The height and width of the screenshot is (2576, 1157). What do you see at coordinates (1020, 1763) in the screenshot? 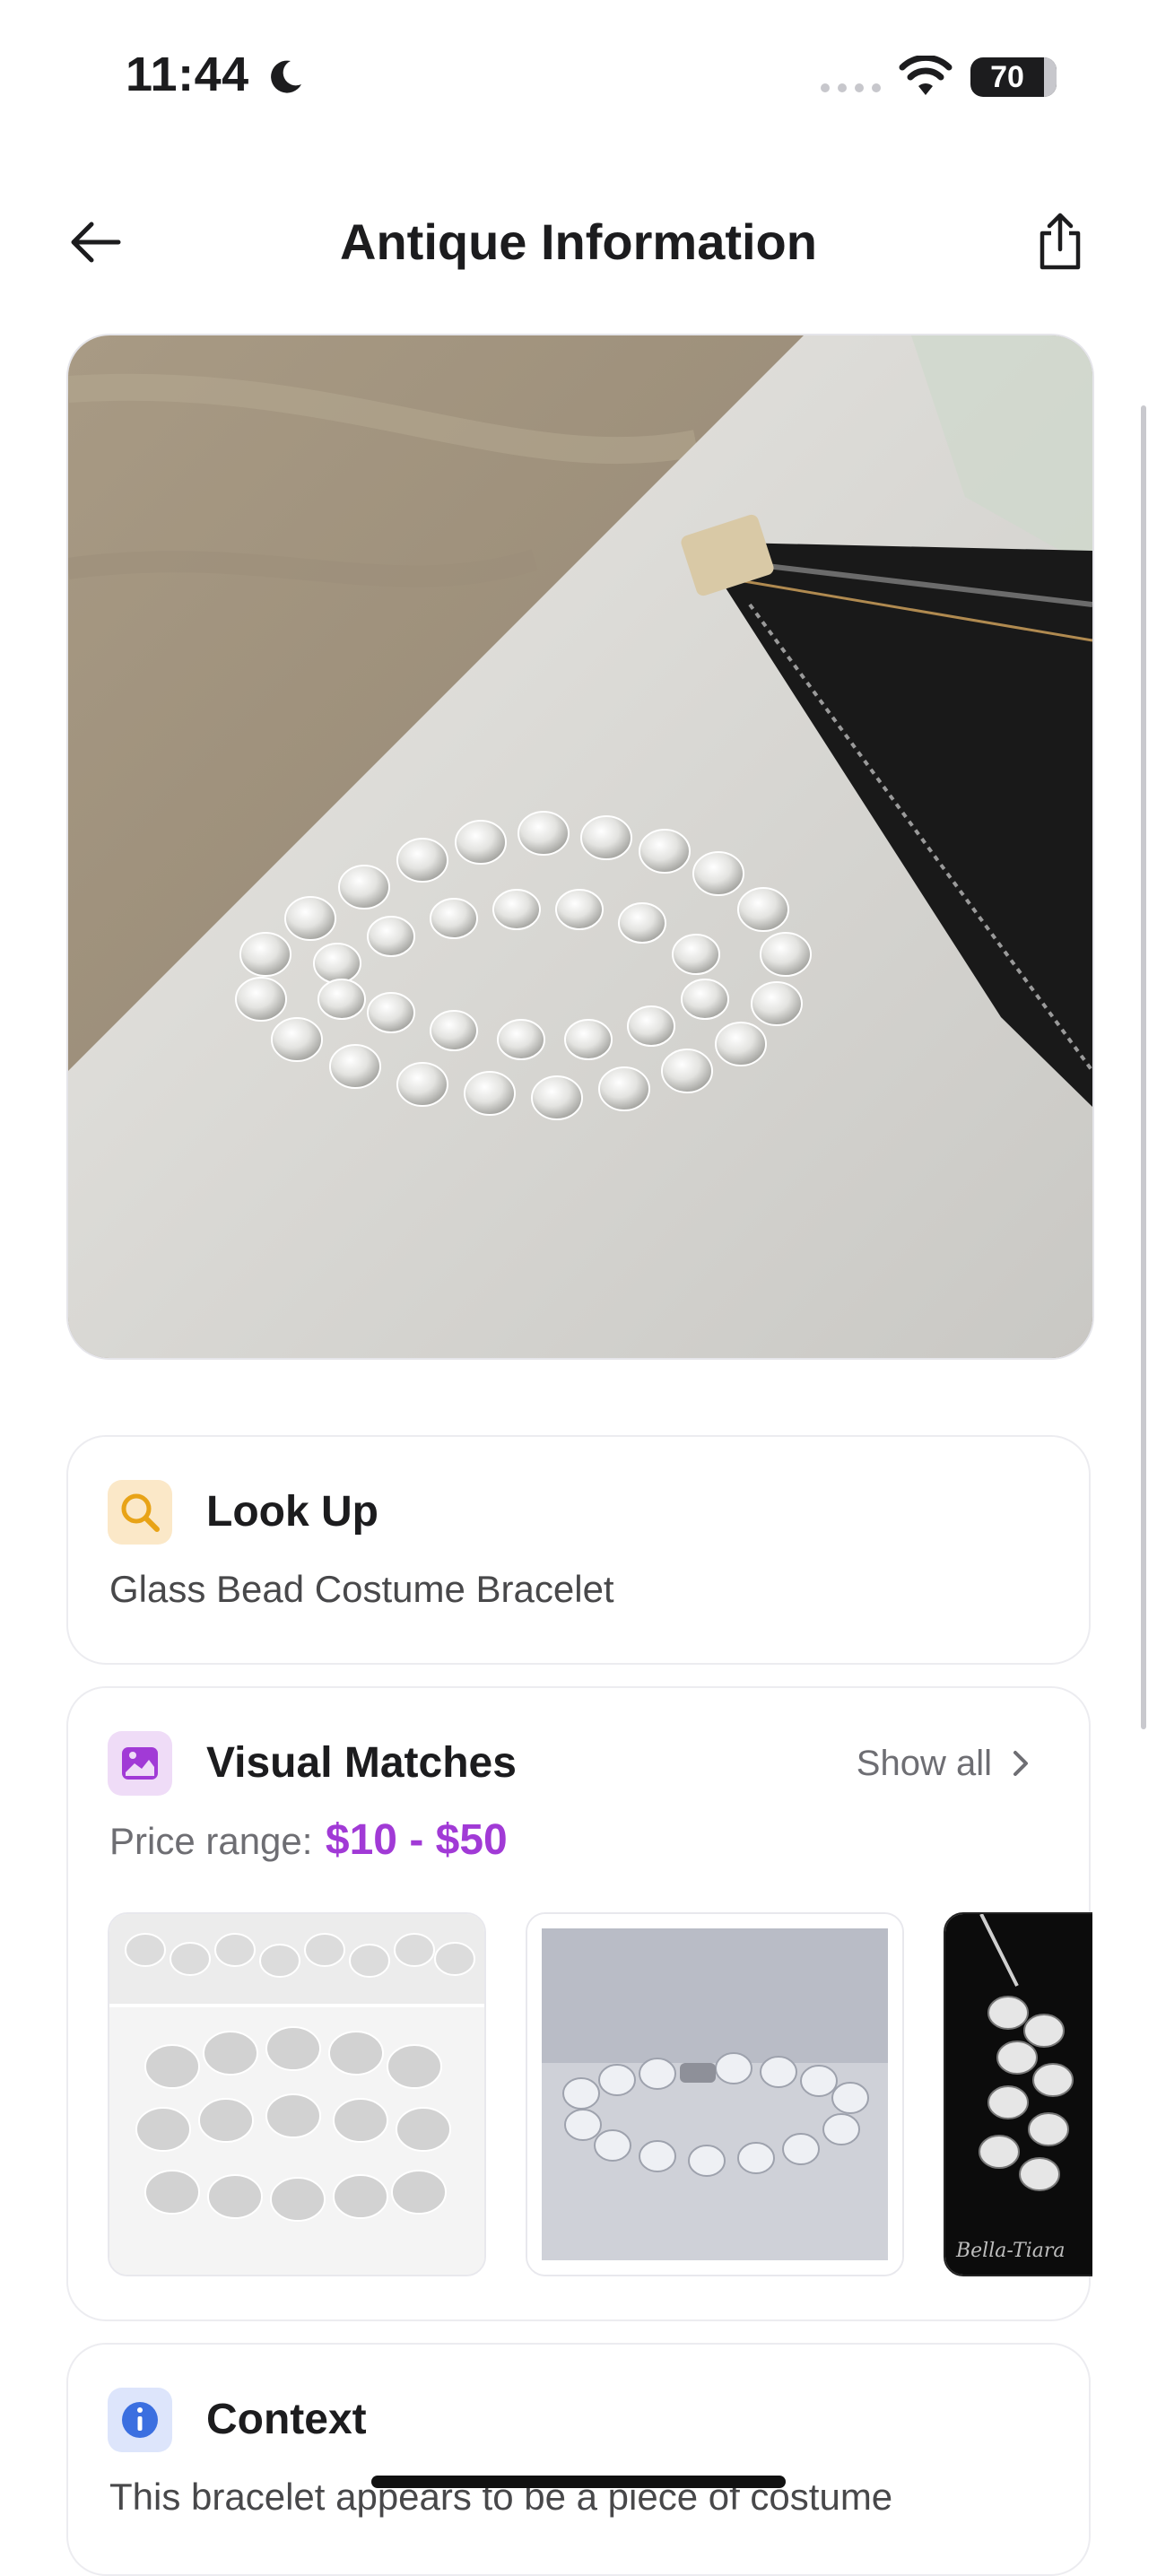
I see `chevron-right-icon` at bounding box center [1020, 1763].